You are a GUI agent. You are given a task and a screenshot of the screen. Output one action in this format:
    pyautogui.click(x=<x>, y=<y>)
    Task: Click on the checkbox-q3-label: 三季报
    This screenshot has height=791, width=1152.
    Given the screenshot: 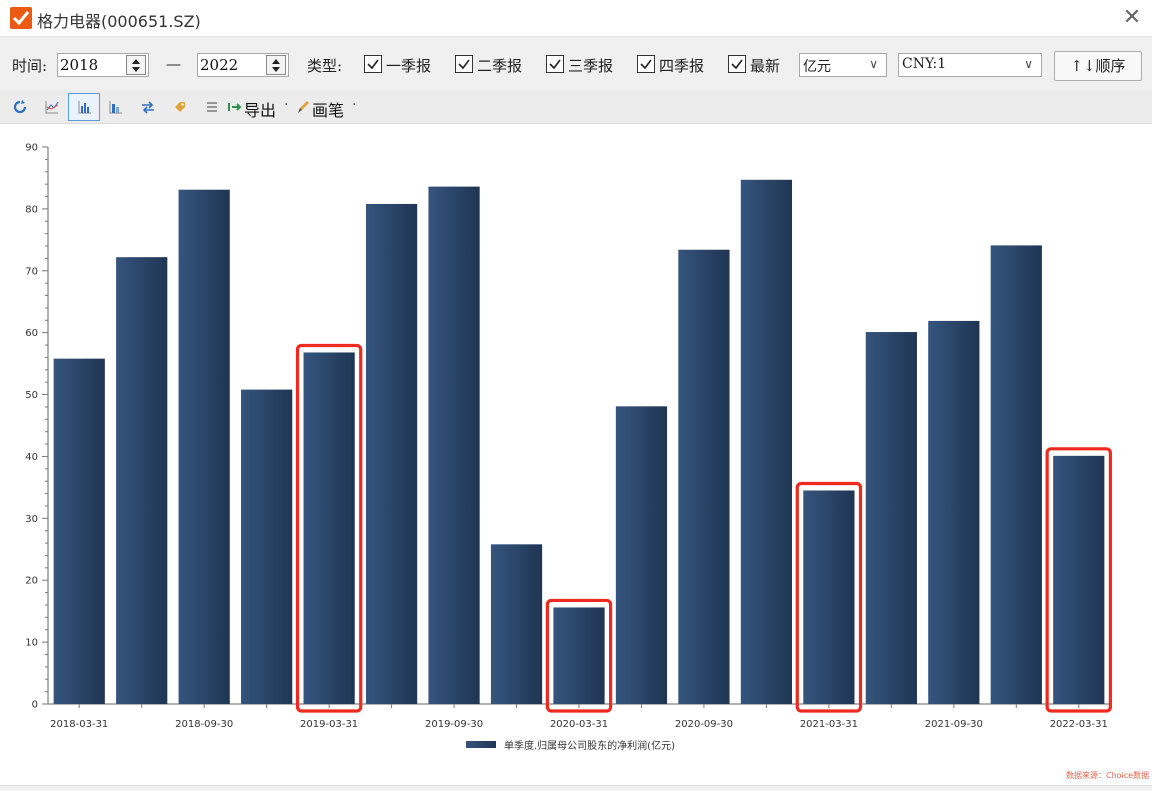 What is the action you would take?
    pyautogui.click(x=591, y=66)
    